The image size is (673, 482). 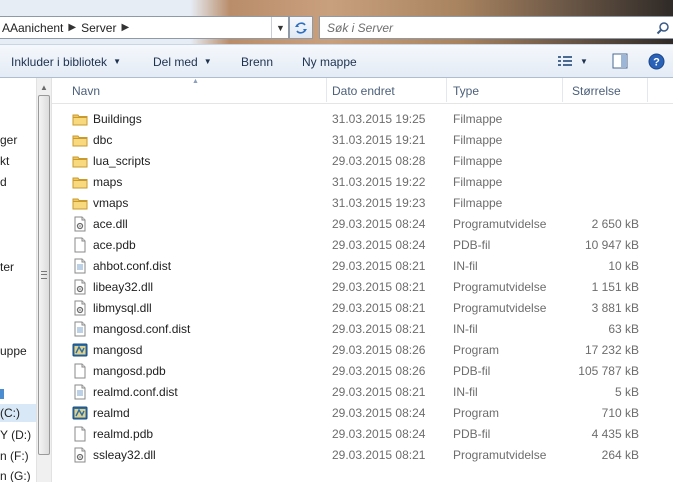 I want to click on nav-item: kt, so click(x=4, y=161).